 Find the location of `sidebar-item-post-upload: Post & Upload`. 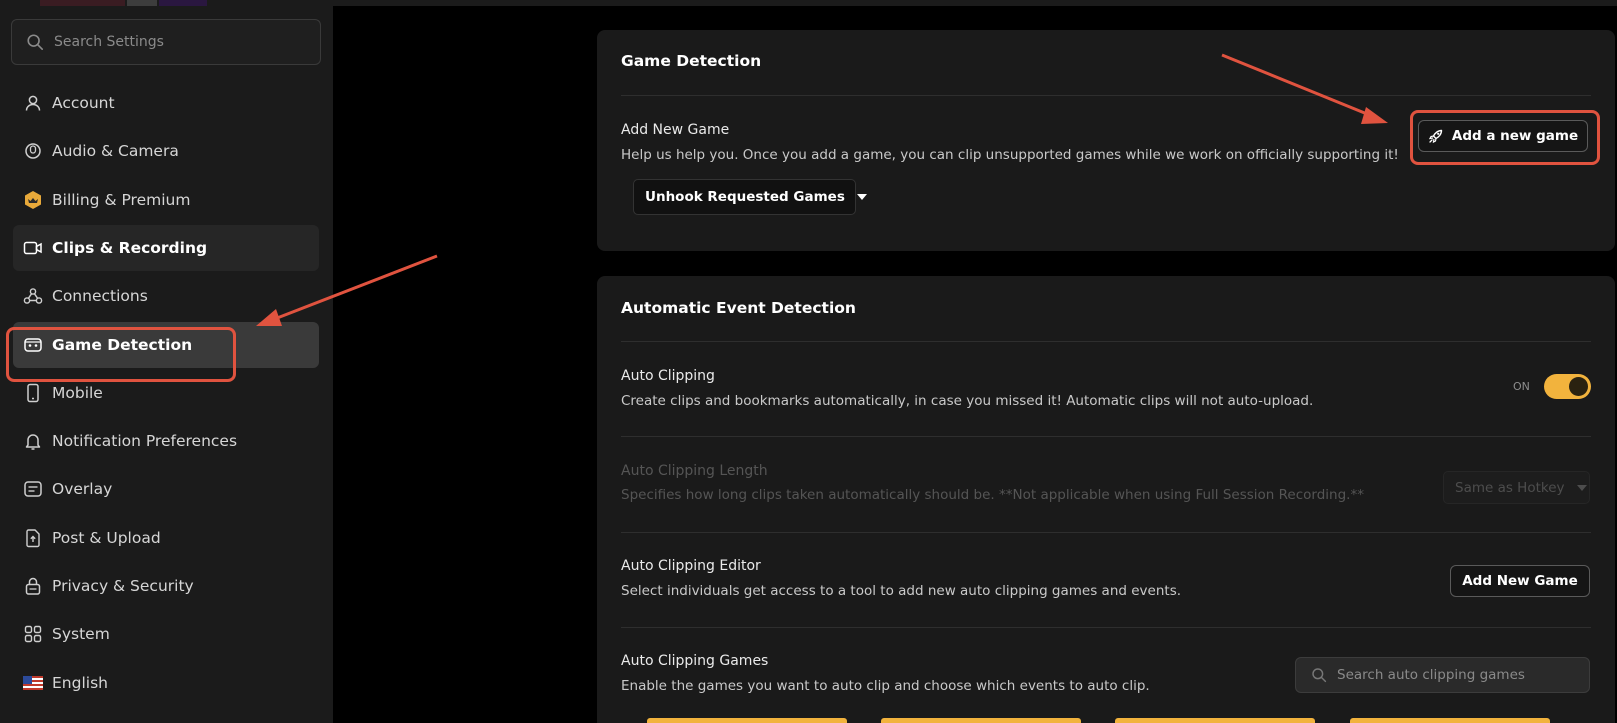

sidebar-item-post-upload: Post & Upload is located at coordinates (166, 538).